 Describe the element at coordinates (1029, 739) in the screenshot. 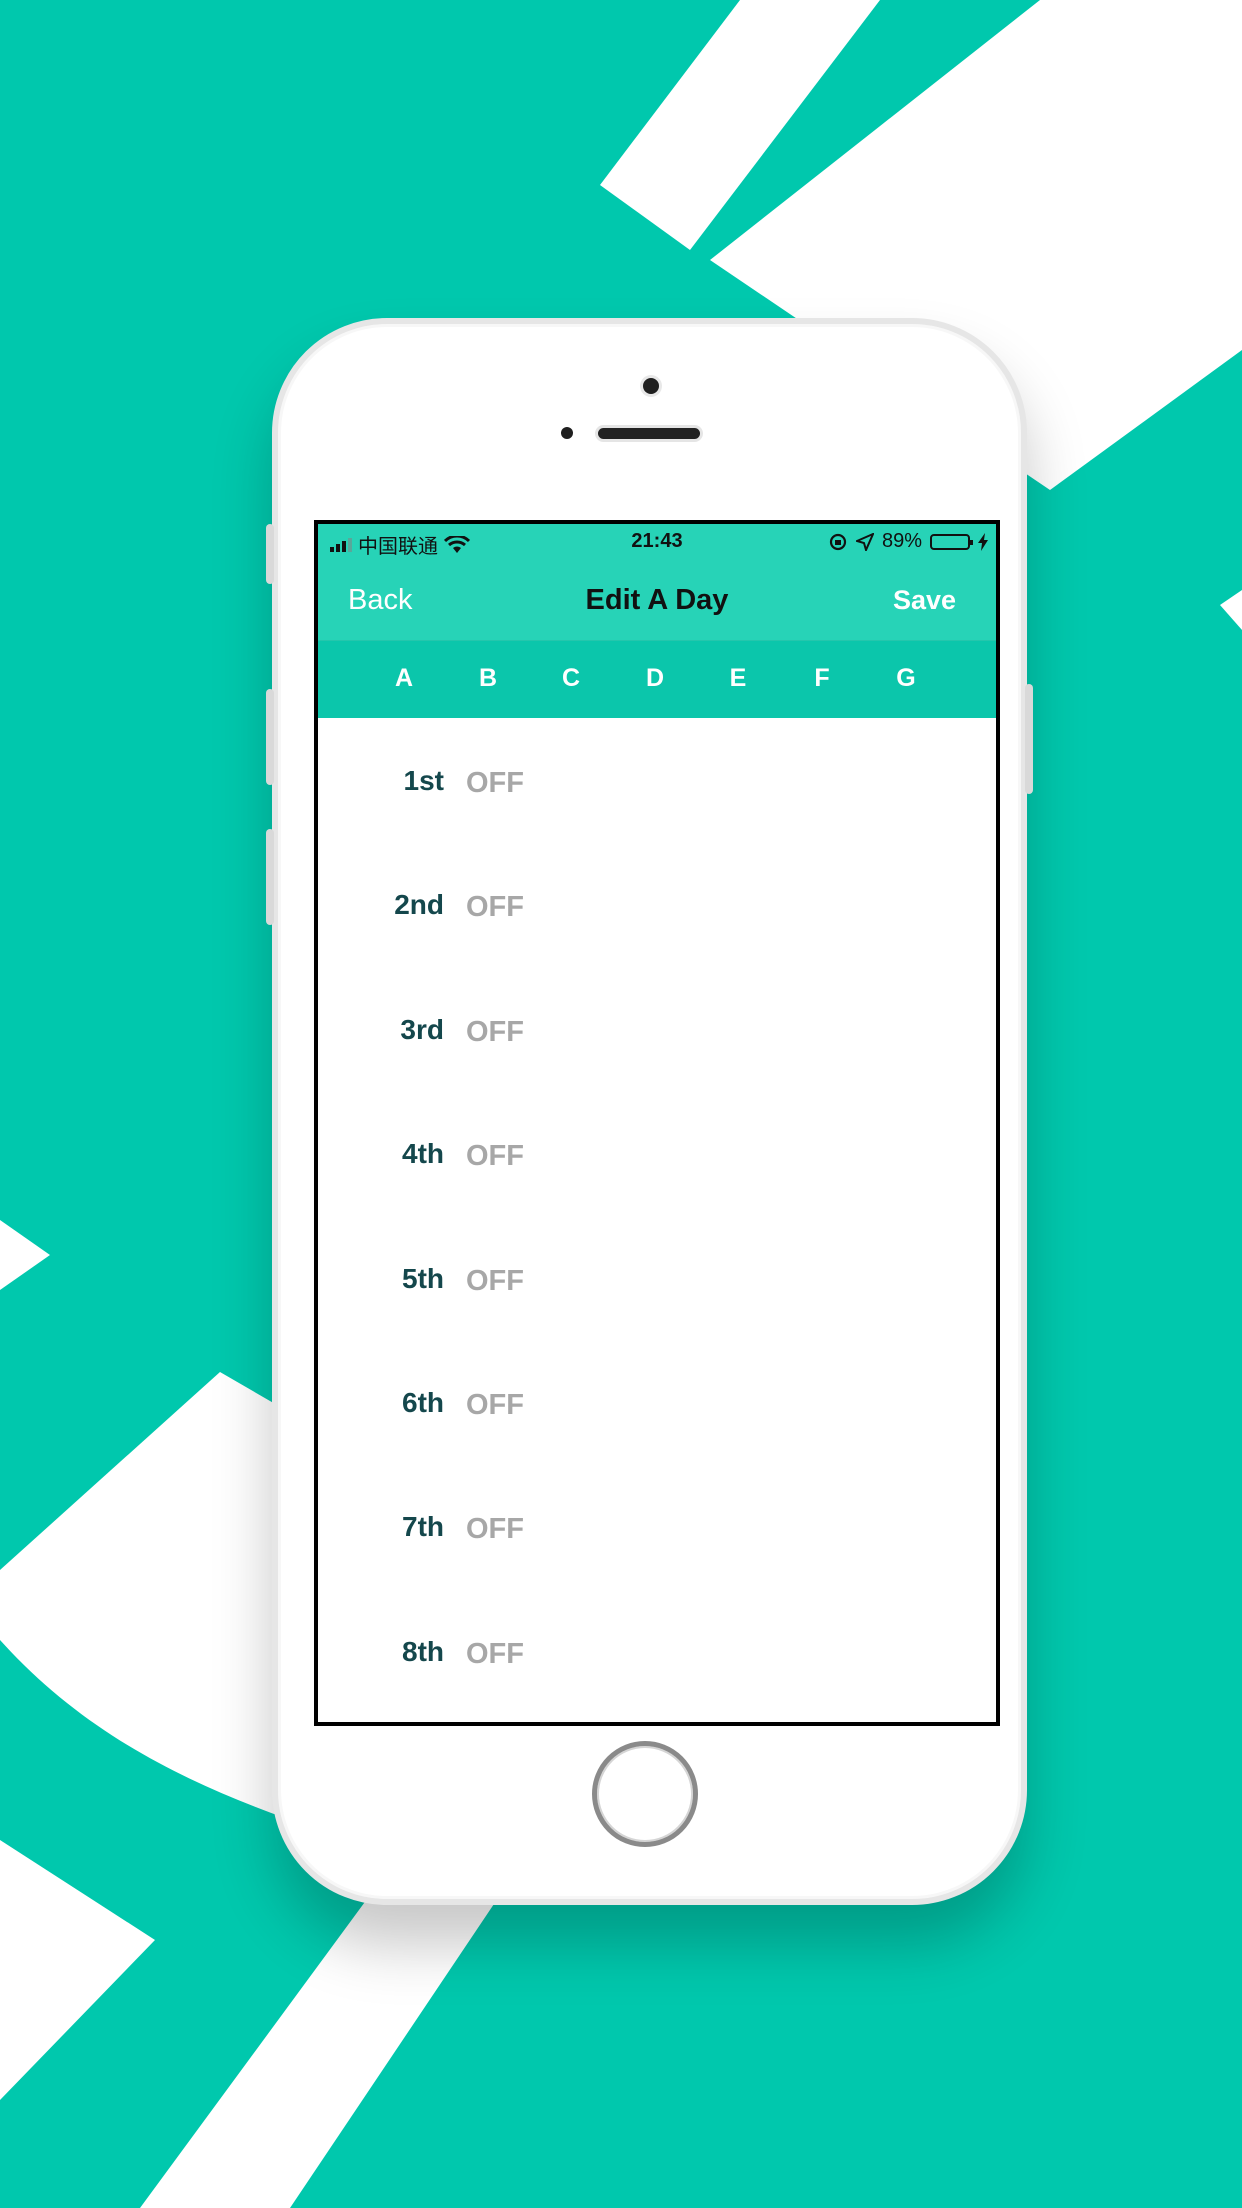

I see `power-button` at that location.